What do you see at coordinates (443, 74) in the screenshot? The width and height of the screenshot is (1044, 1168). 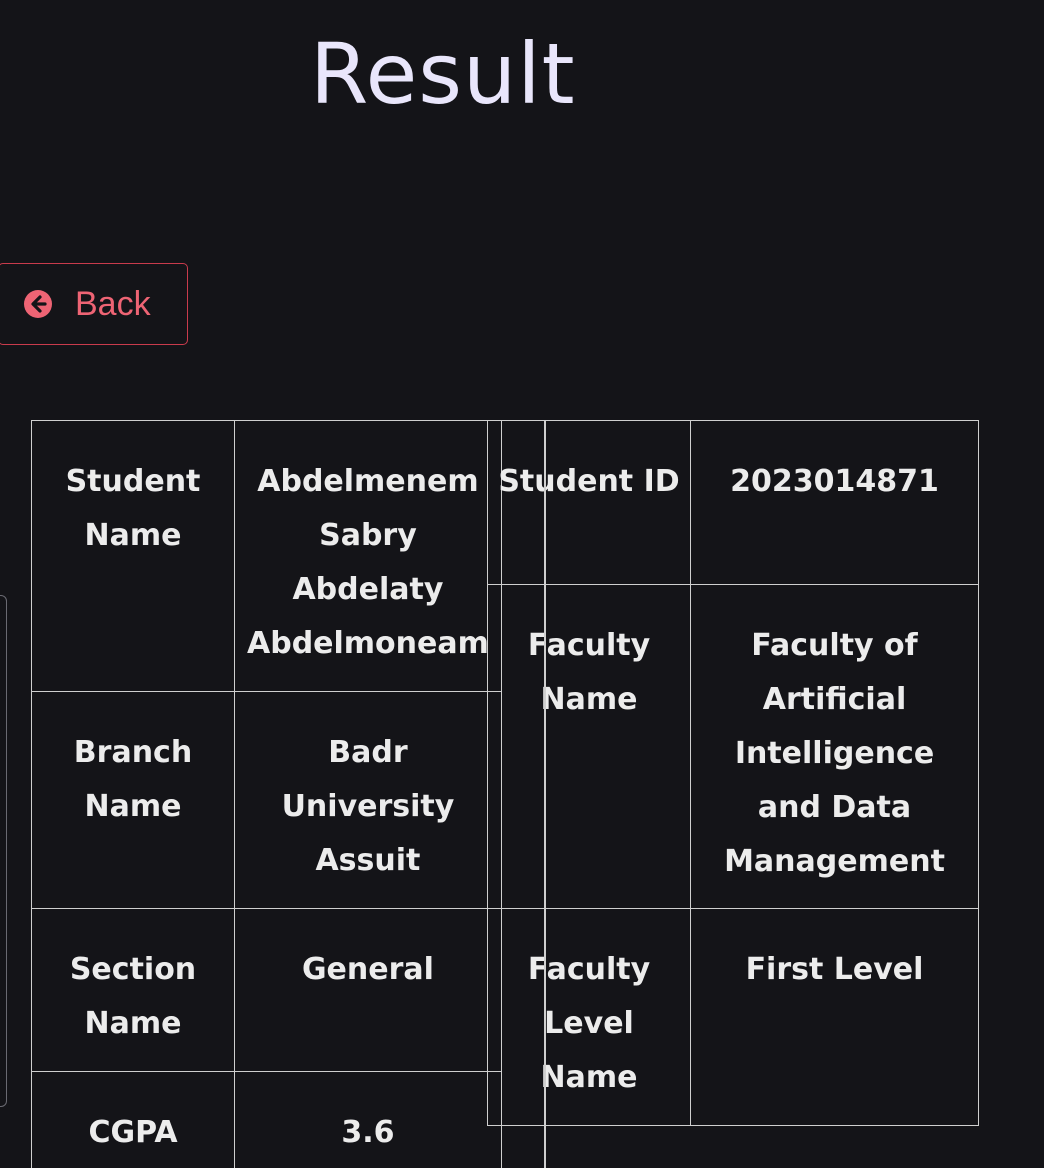 I see `page-title: Result` at bounding box center [443, 74].